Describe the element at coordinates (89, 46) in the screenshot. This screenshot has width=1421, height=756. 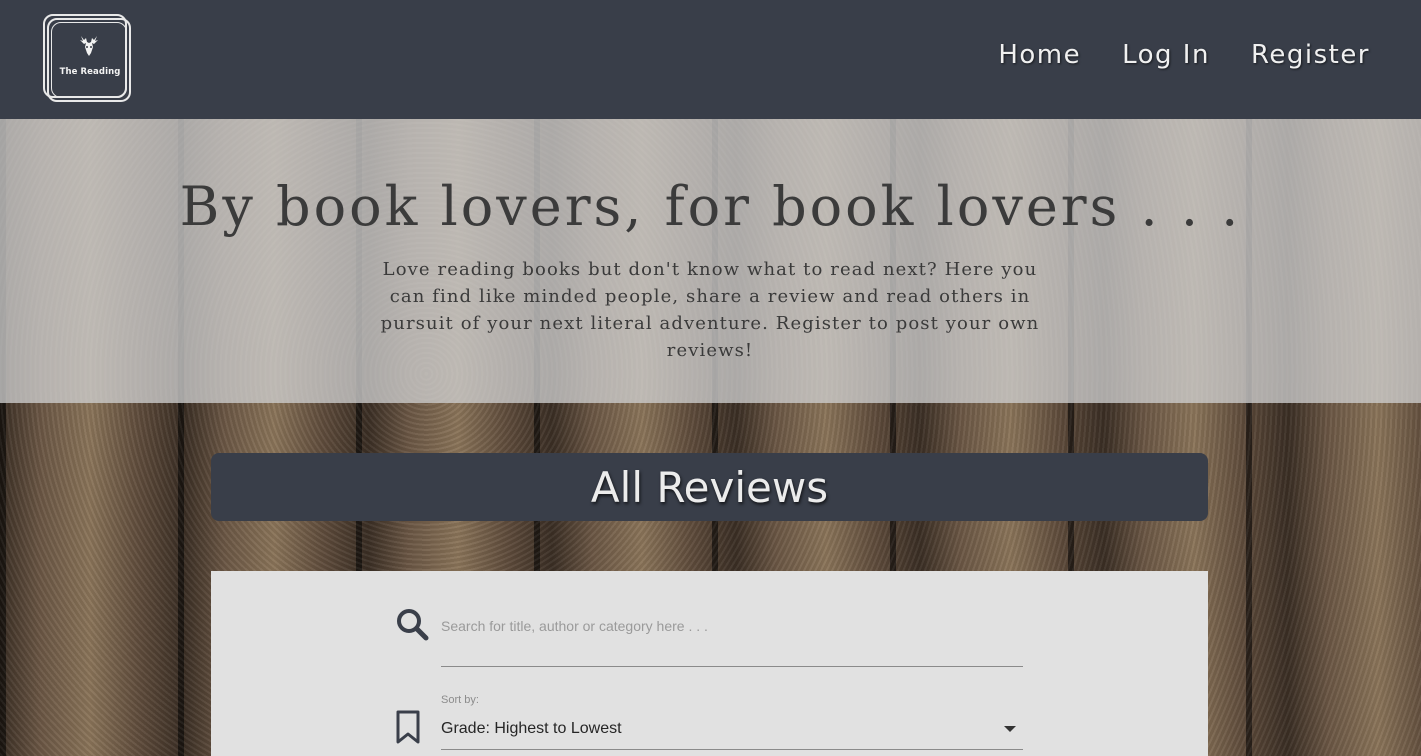
I see `deer-head-icon` at that location.